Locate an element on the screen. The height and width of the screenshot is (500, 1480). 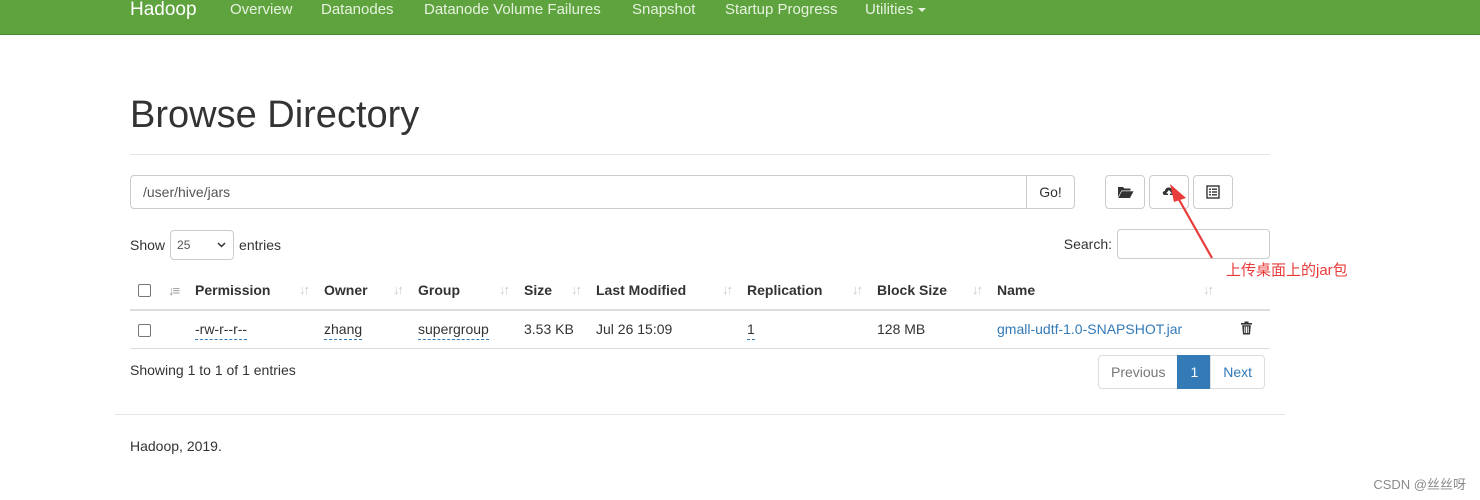
divider is located at coordinates (700, 154).